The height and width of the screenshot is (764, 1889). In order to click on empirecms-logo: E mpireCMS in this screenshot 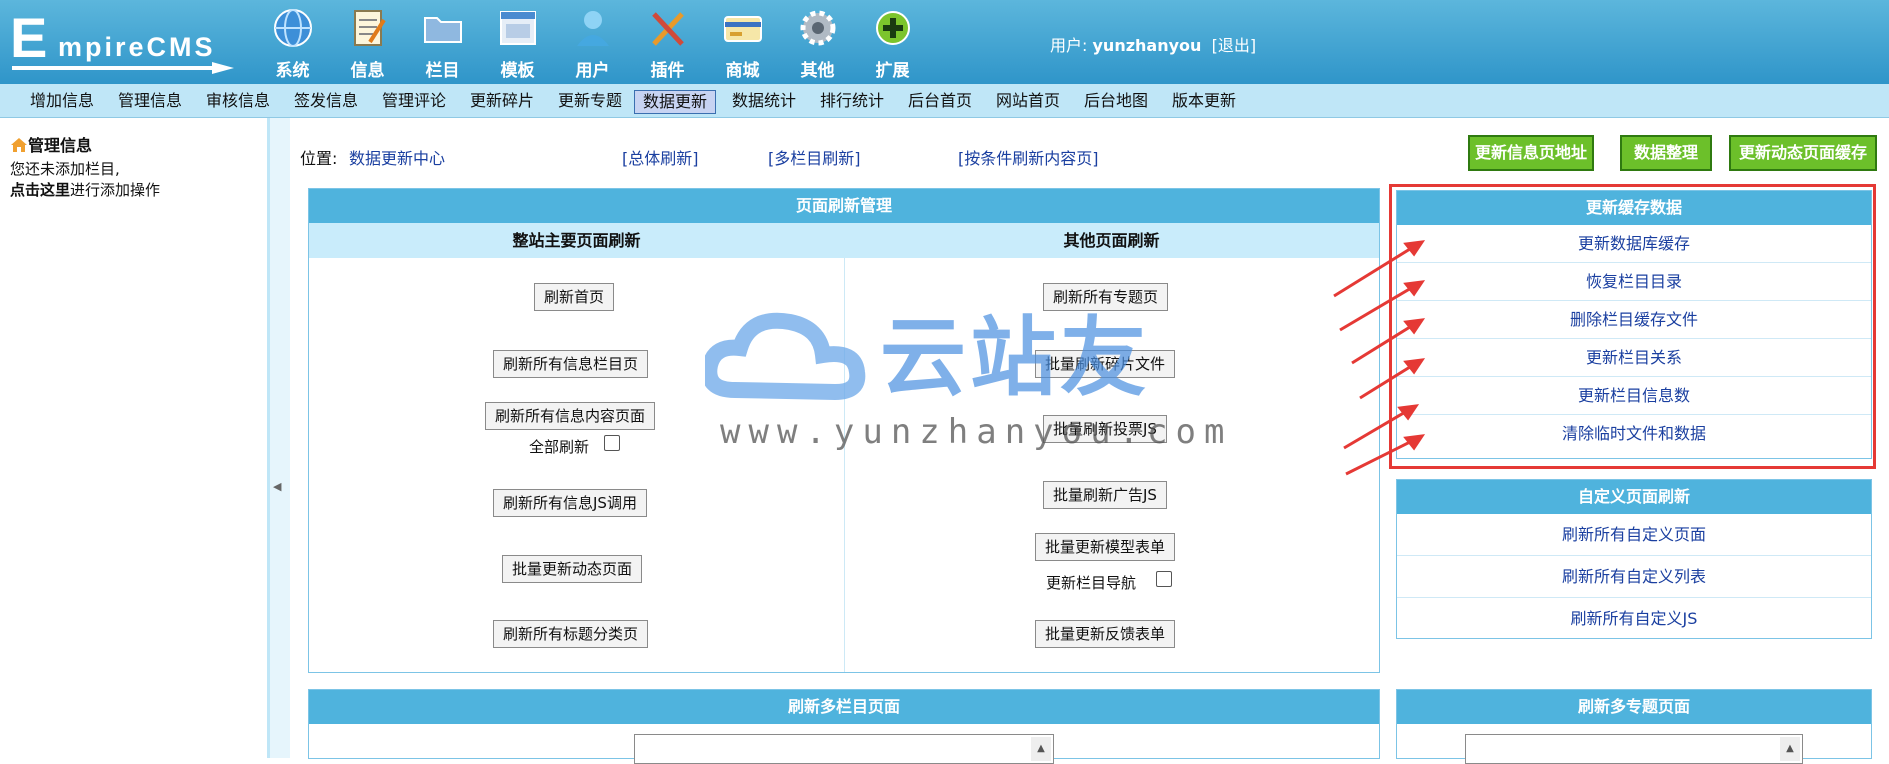, I will do `click(122, 40)`.